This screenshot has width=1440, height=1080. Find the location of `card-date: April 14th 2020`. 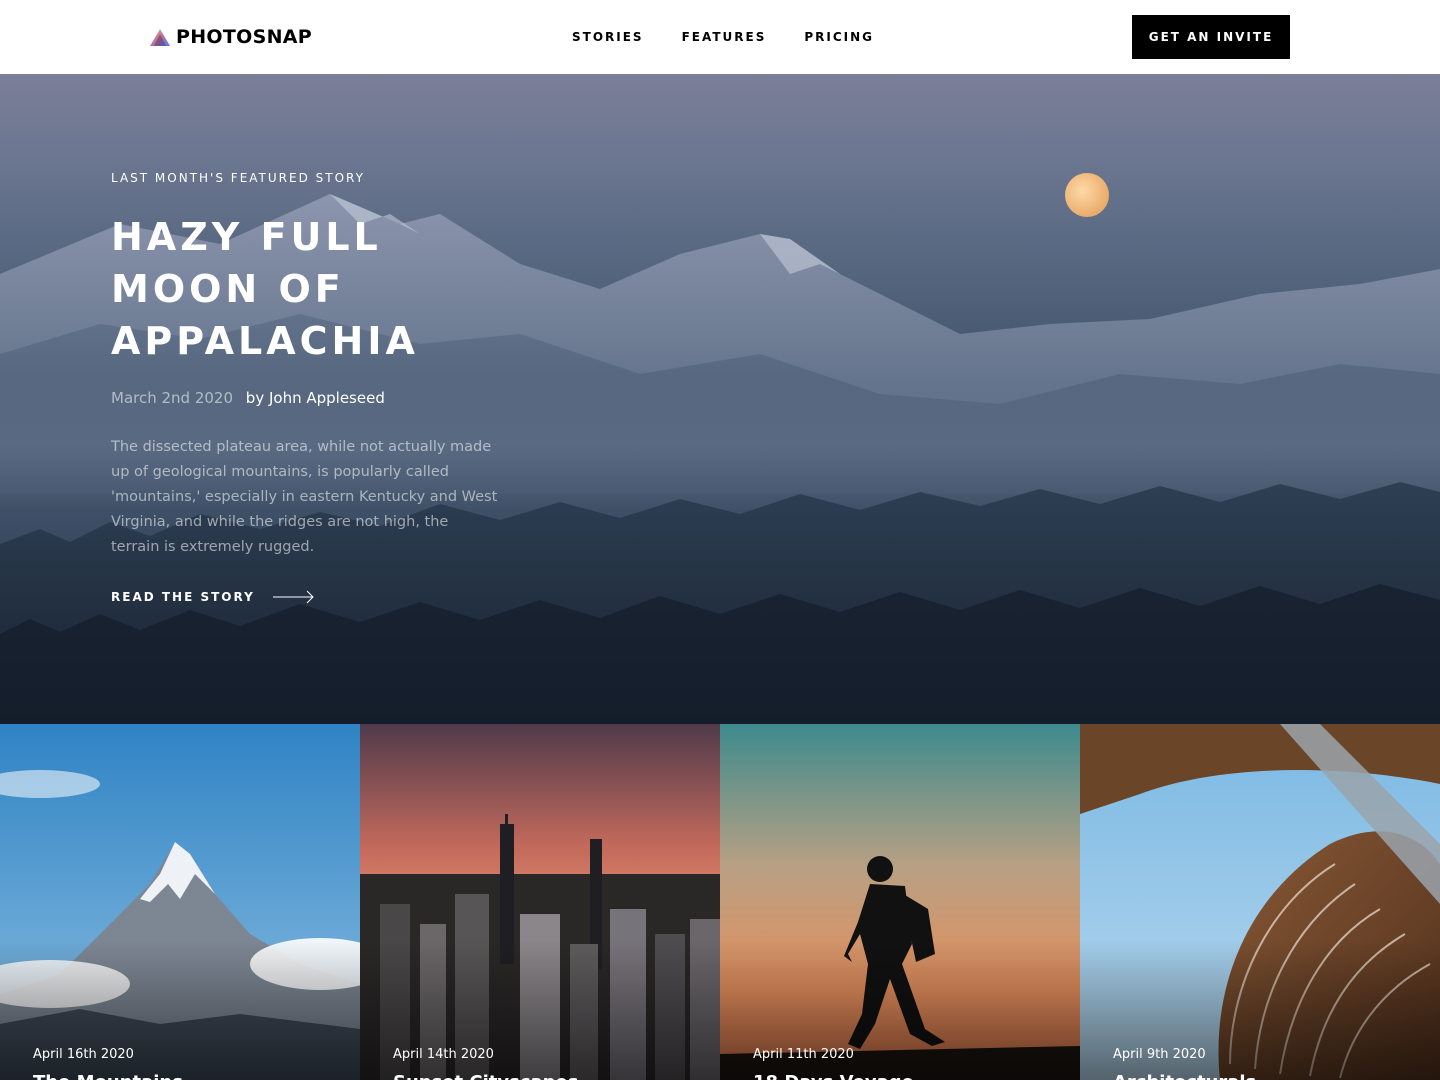

card-date: April 14th 2020 is located at coordinates (443, 1054).